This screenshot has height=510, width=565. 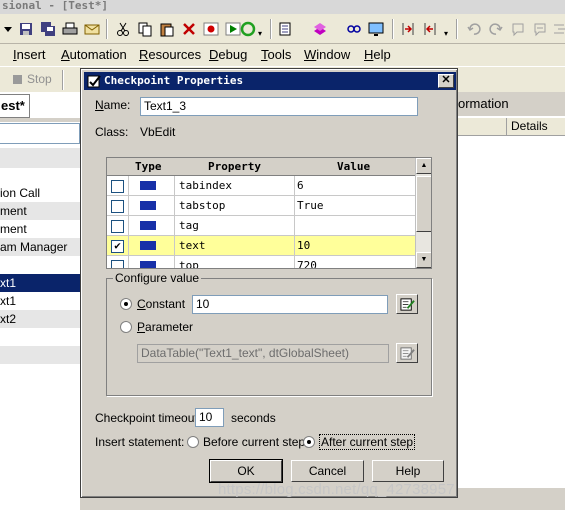 I want to click on table-row: ✔ text 10, so click(x=261, y=246).